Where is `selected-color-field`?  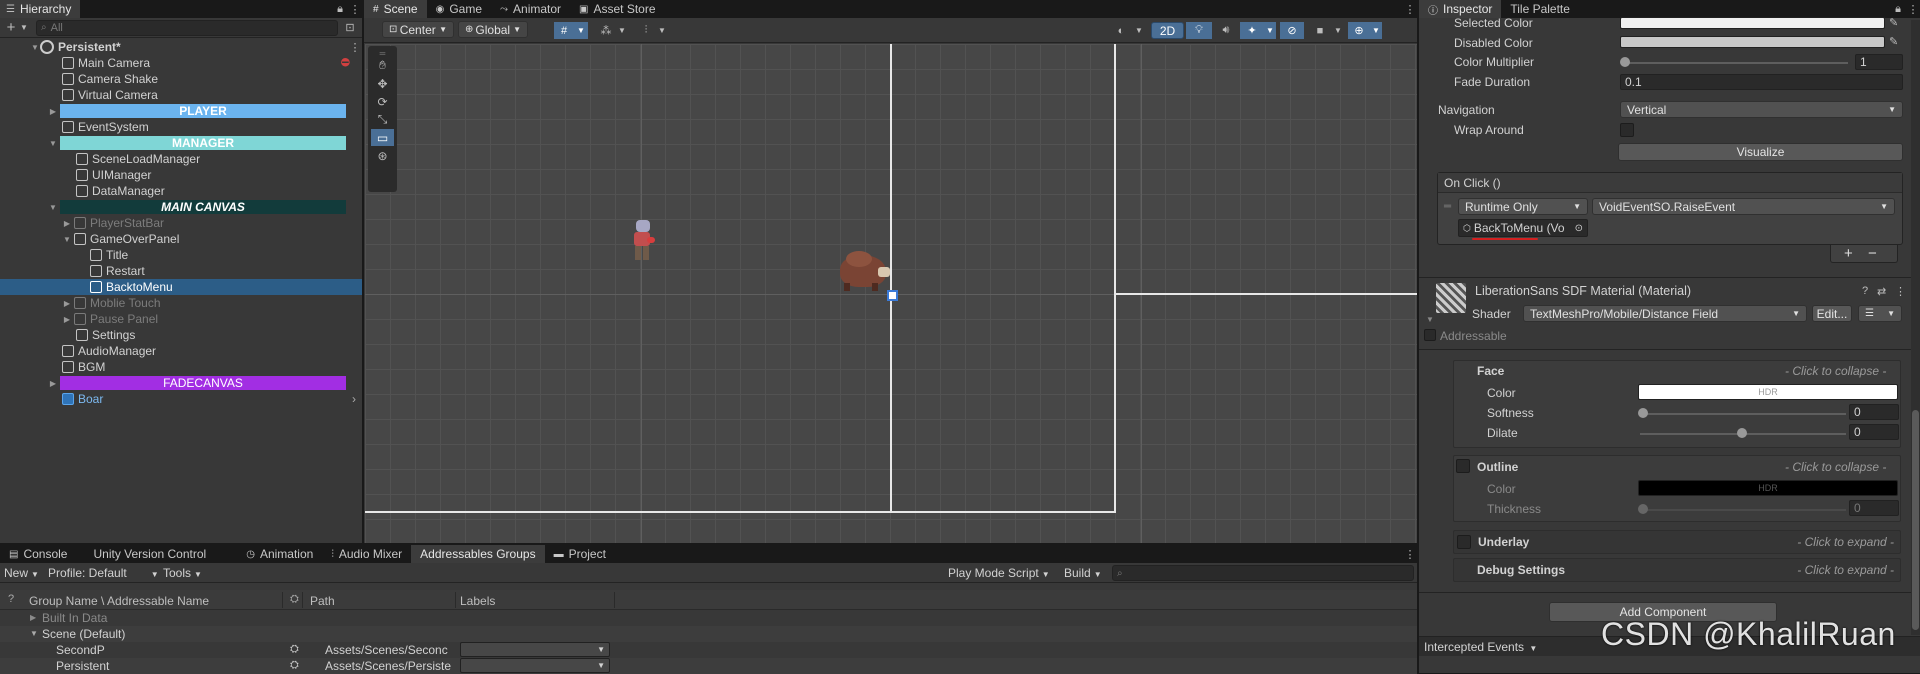 selected-color-field is located at coordinates (1752, 23).